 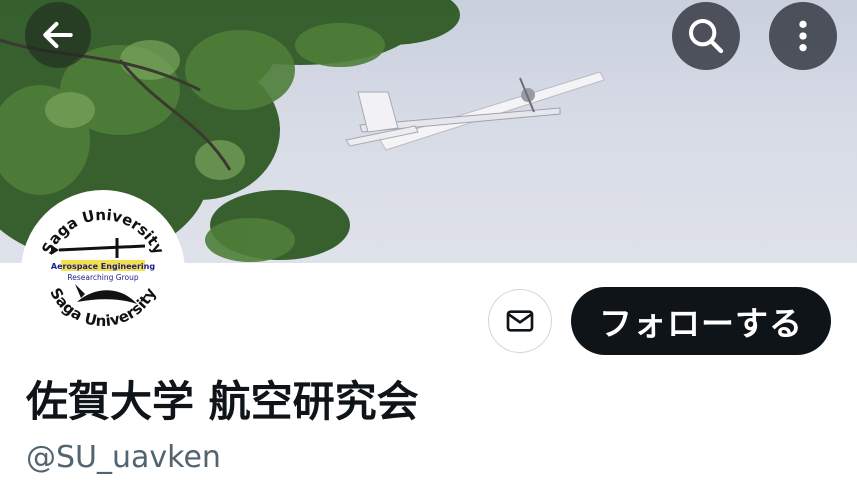 What do you see at coordinates (102, 277) in the screenshot?
I see `avatar-line2: Researching Group` at bounding box center [102, 277].